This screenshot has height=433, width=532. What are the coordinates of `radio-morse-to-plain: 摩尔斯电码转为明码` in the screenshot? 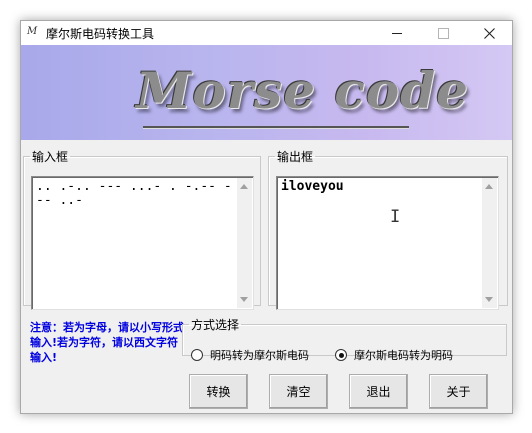 It's located at (394, 355).